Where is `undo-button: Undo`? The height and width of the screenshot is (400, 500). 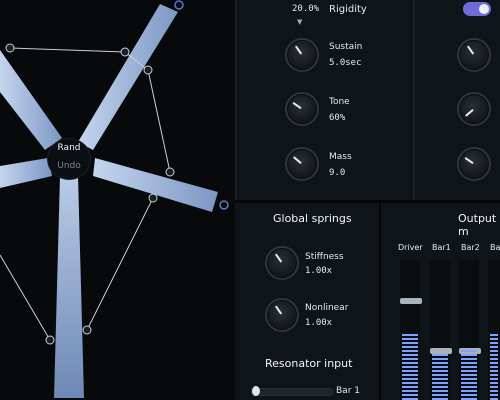 undo-button: Undo is located at coordinates (69, 166).